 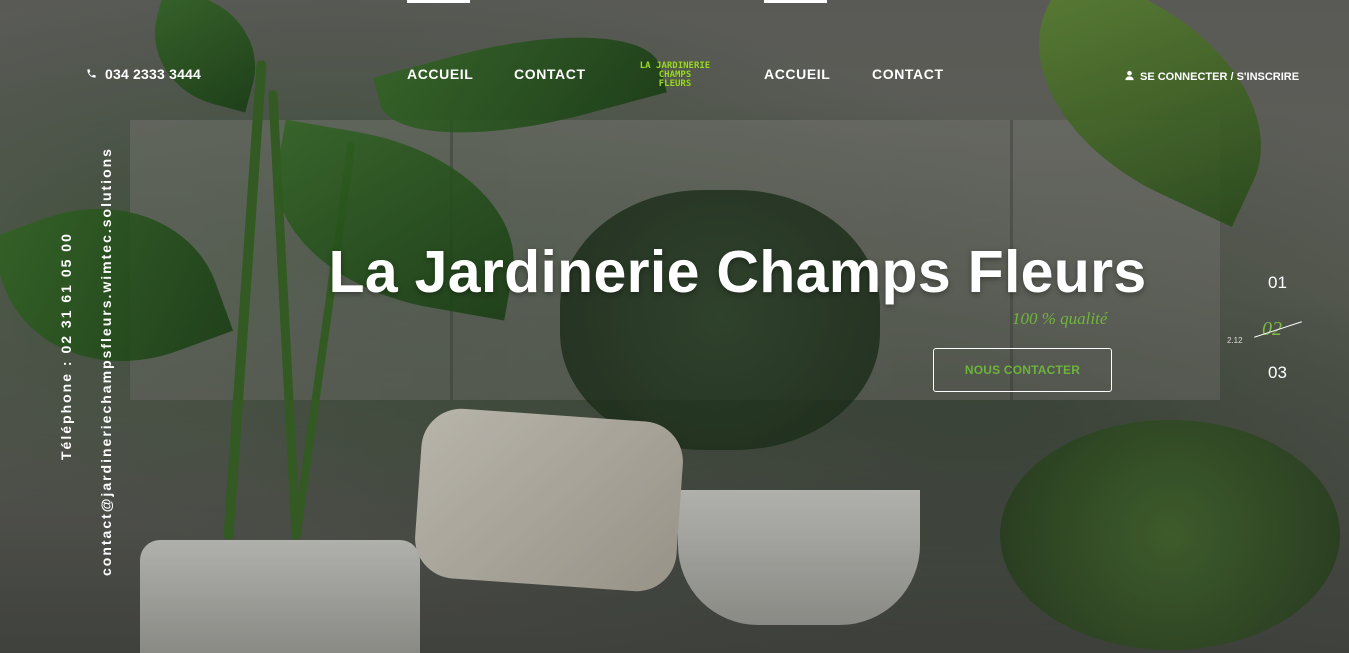 I want to click on header-phone: 034 2333 3444, so click(x=143, y=74).